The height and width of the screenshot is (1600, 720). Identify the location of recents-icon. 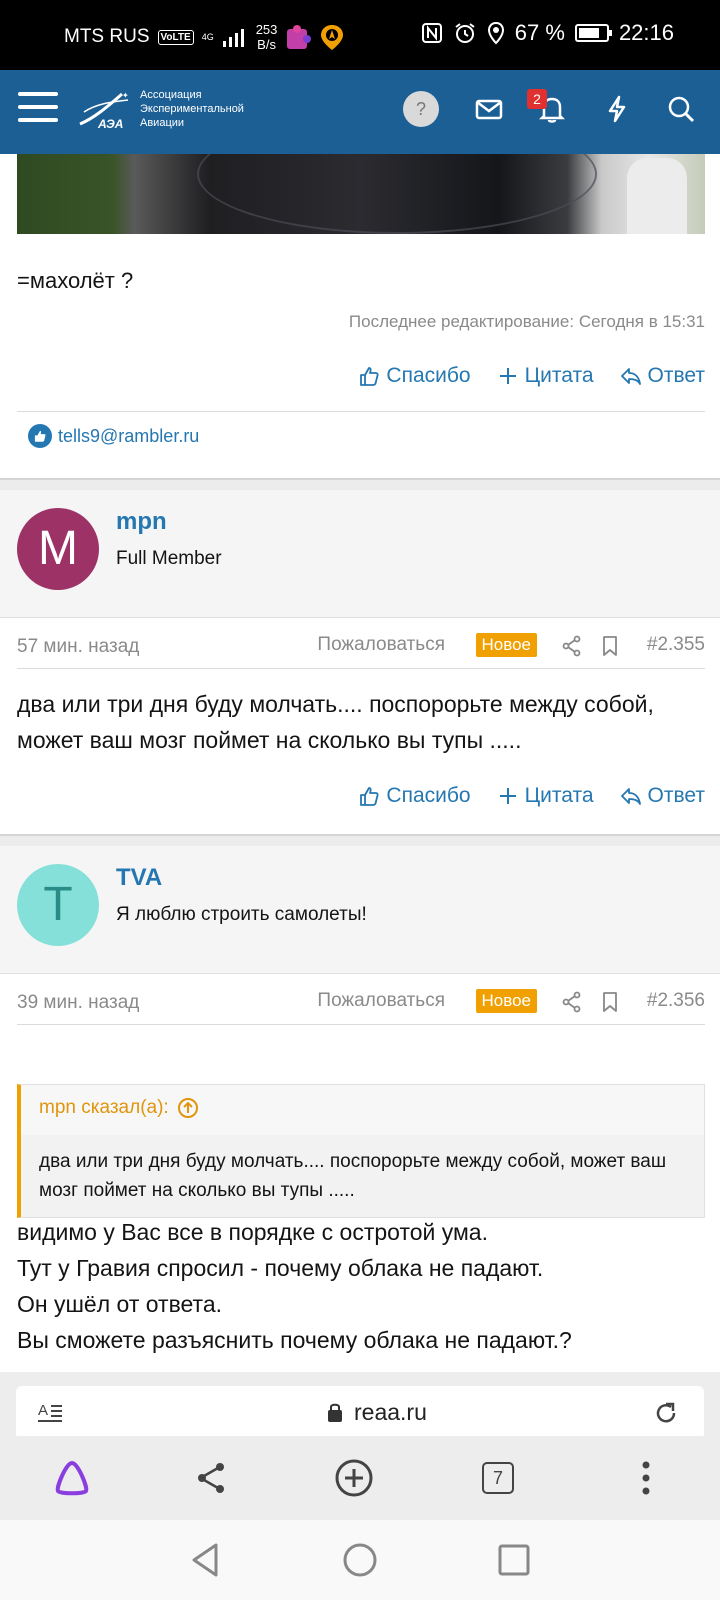
(514, 1560).